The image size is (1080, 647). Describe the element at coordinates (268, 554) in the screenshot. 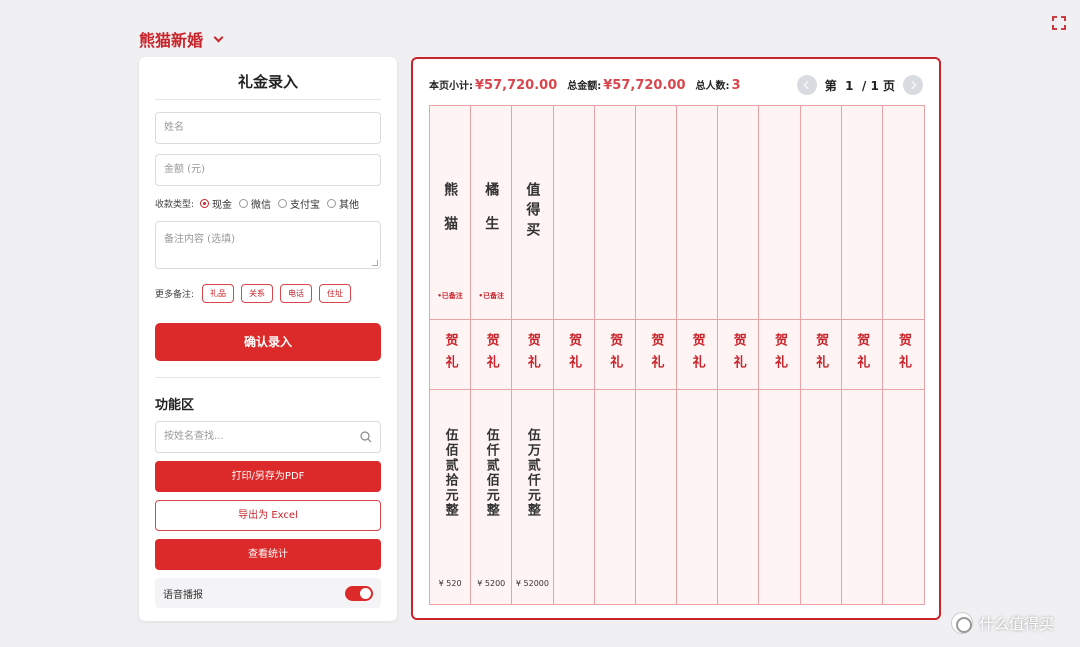

I see `view-stats-button: 查看统计` at that location.